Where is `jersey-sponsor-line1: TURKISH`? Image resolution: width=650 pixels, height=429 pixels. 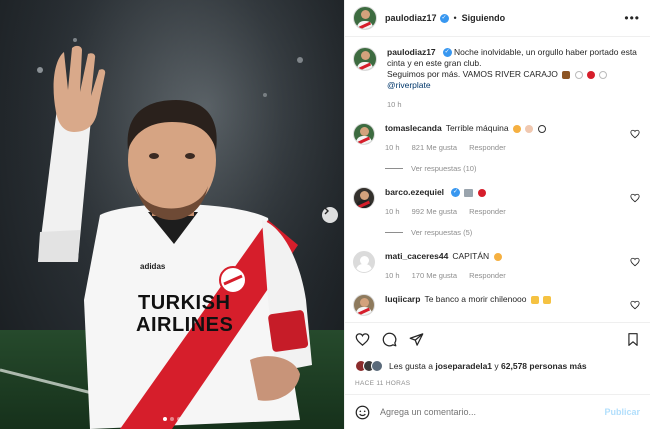
jersey-sponsor-line1: TURKISH is located at coordinates (184, 303).